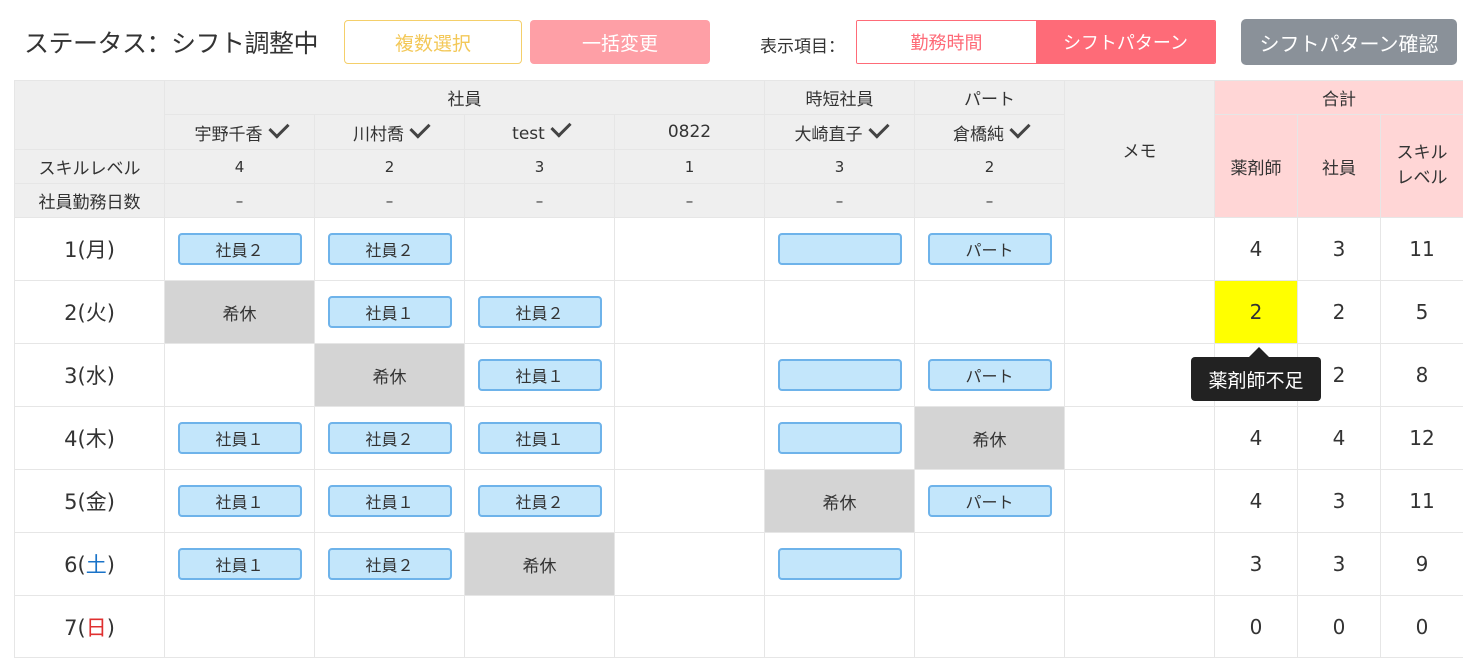  I want to click on day-number-part: 2, so click(71, 313).